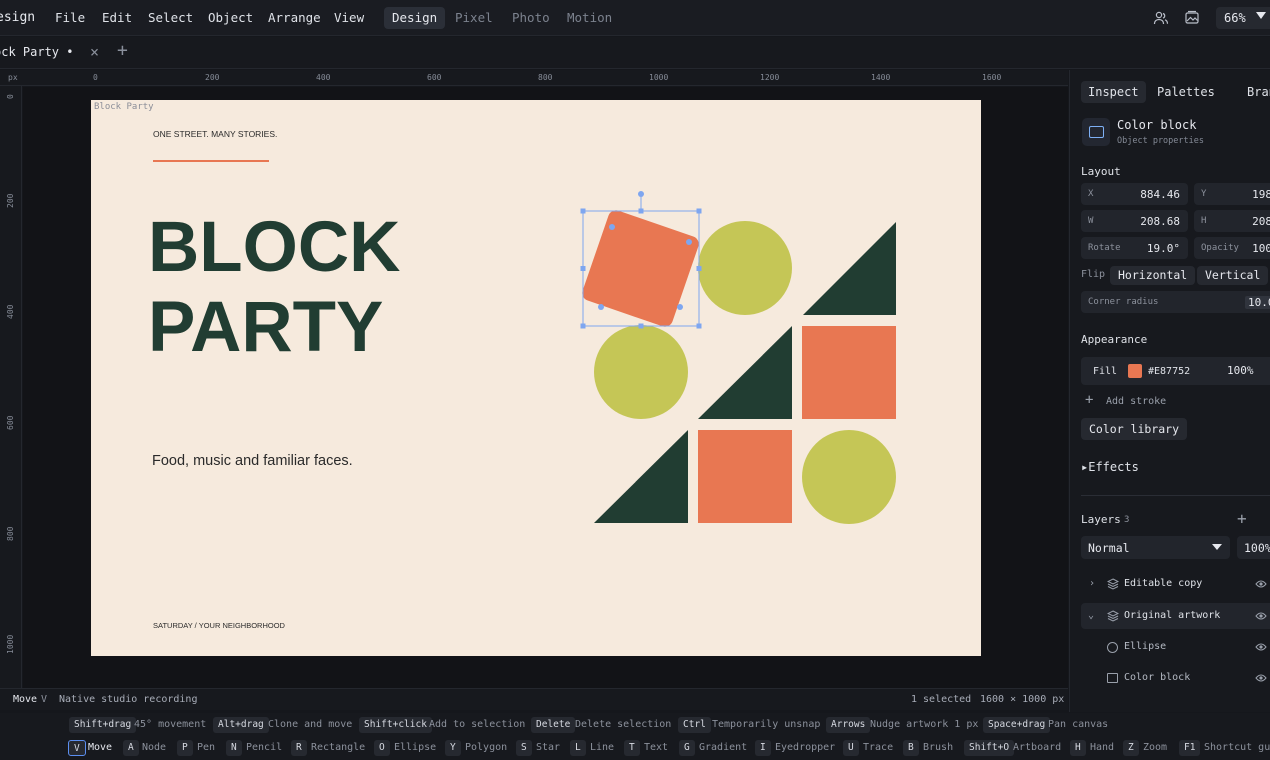 Image resolution: width=1270 pixels, height=760 pixels. I want to click on chevron-right-icon: ›, so click(1092, 583).